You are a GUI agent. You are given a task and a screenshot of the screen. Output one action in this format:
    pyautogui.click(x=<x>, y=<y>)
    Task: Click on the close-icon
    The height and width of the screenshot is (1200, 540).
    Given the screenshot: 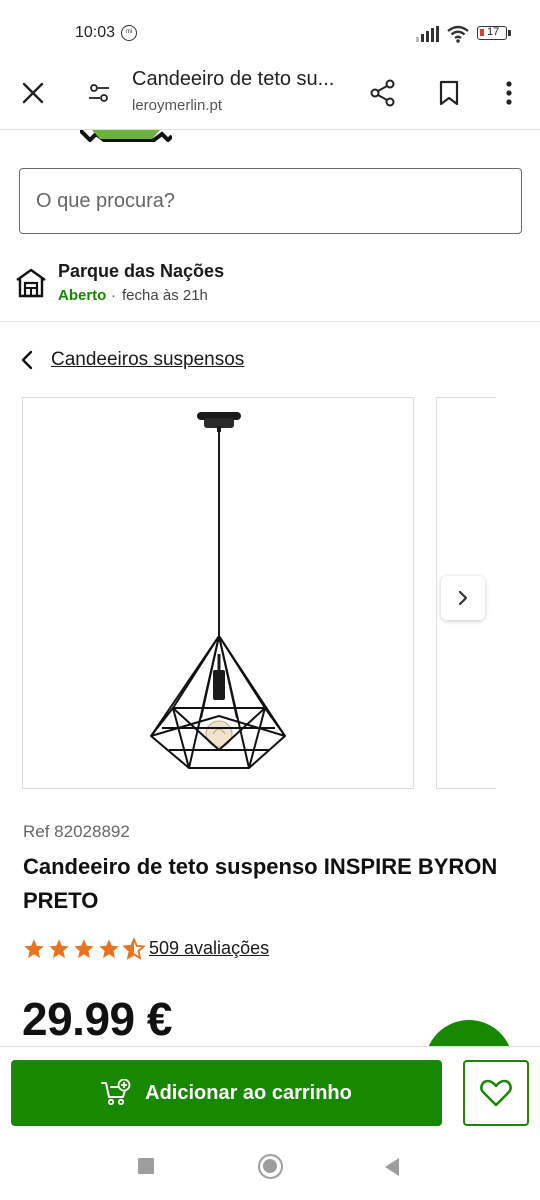 What is the action you would take?
    pyautogui.click(x=33, y=93)
    